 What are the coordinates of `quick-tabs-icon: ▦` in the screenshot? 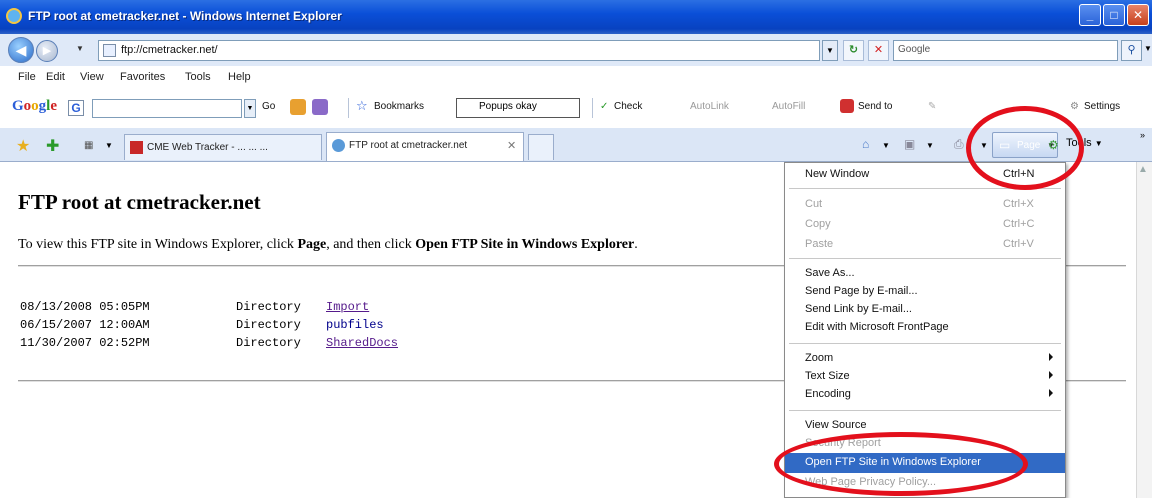 It's located at (88, 145).